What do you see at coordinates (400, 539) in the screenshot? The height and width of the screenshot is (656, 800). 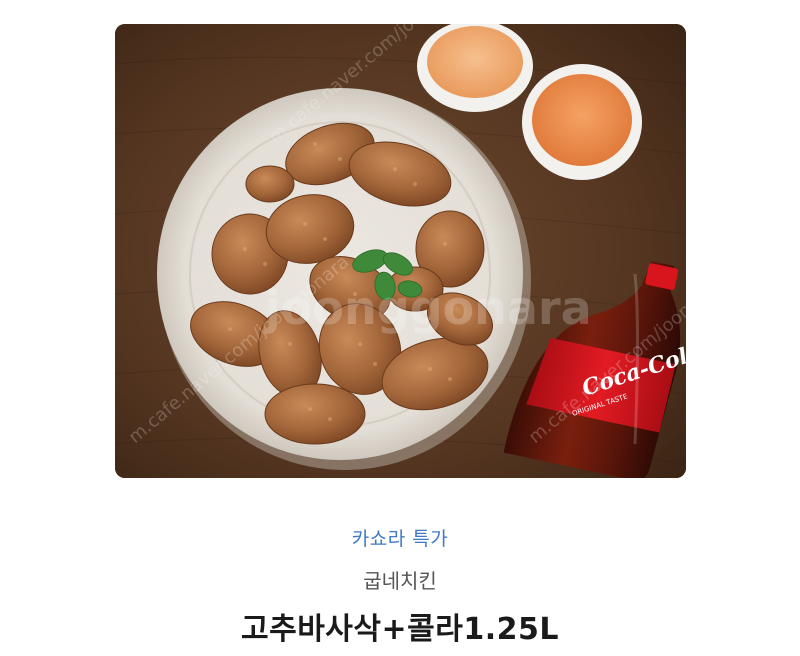 I see `event-label: 카쇼라 특가` at bounding box center [400, 539].